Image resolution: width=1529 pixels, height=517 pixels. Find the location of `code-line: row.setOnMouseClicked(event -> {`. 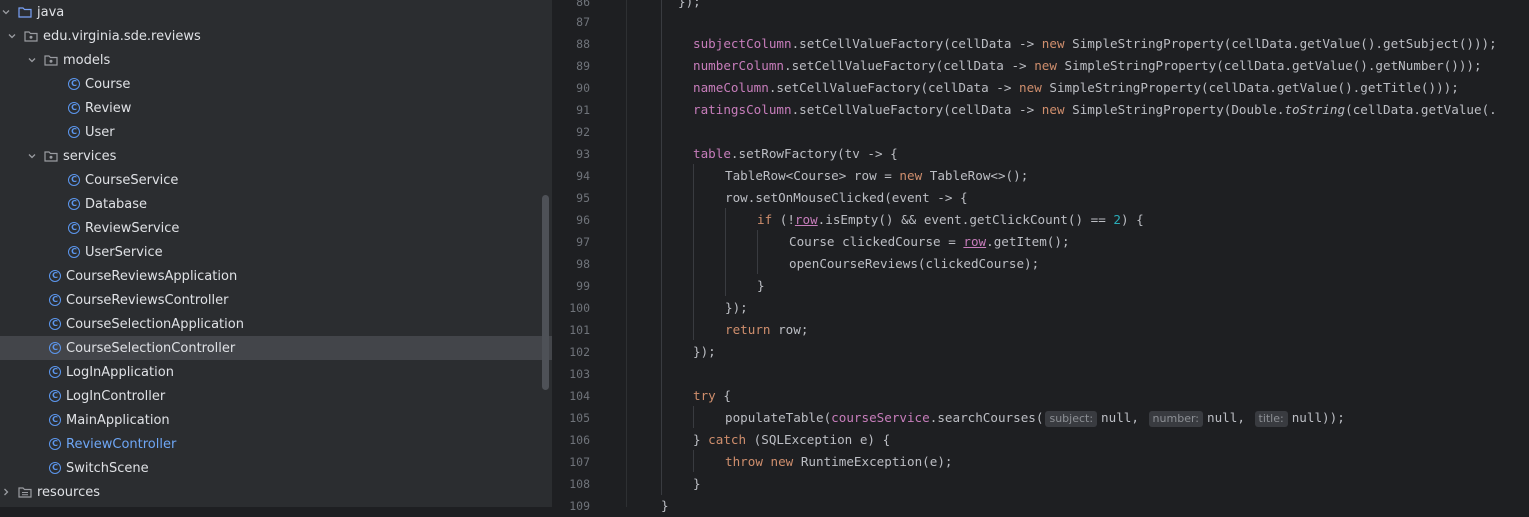

code-line: row.setOnMouseClicked(event -> { is located at coordinates (846, 198).